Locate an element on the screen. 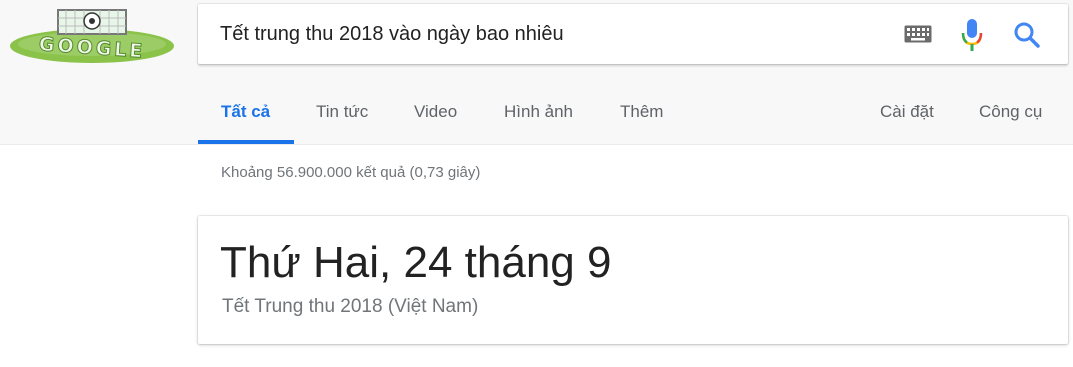  tab-news: Tin tức is located at coordinates (342, 112).